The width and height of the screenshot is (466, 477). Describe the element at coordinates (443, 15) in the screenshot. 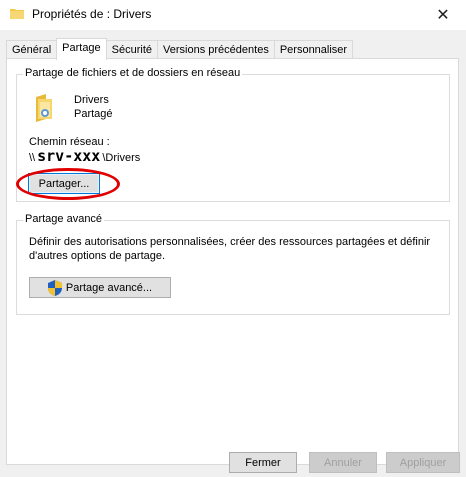

I see `close-icon: ✕` at that location.